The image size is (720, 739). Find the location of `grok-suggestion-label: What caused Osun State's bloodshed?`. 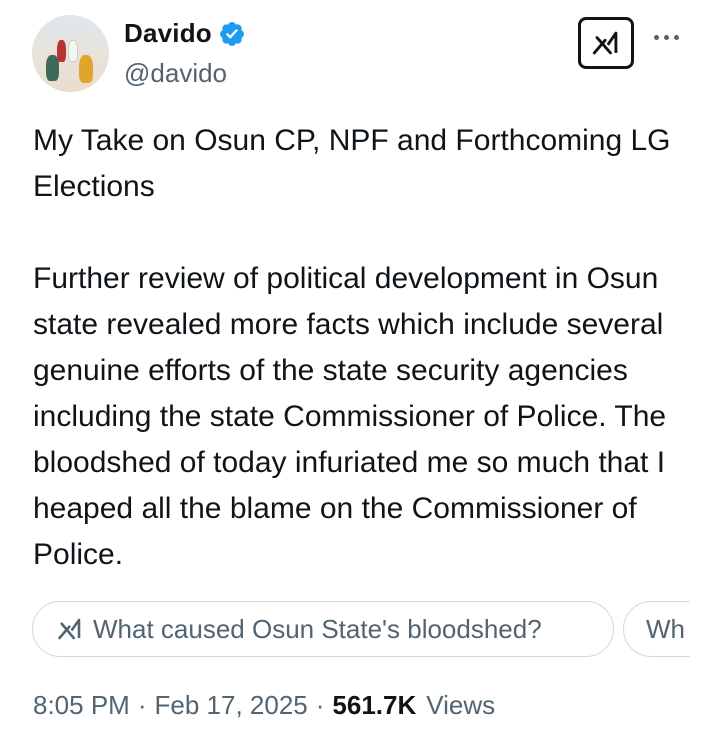

grok-suggestion-label: What caused Osun State's bloodshed? is located at coordinates (317, 628).